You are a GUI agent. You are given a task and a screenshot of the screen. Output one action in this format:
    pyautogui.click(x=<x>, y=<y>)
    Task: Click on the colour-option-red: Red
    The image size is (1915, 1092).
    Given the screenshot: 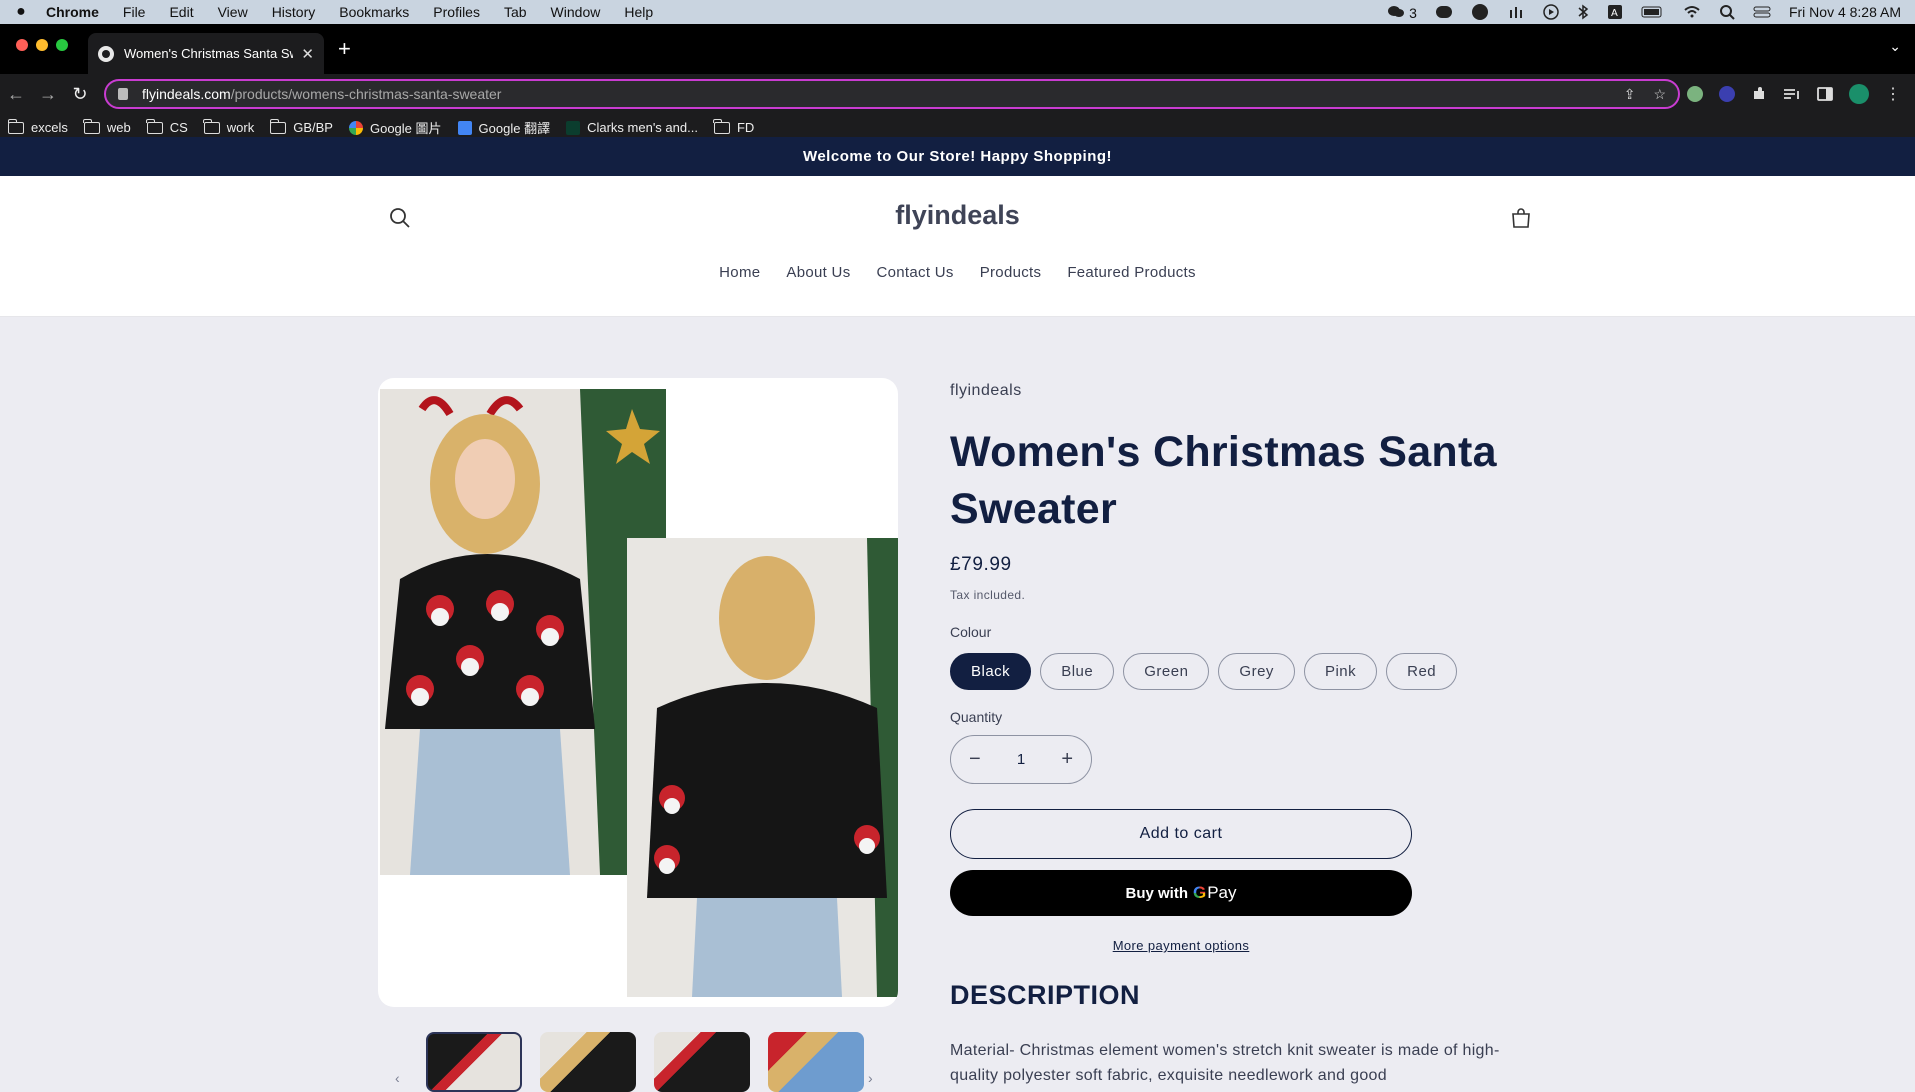 What is the action you would take?
    pyautogui.click(x=1422, y=671)
    